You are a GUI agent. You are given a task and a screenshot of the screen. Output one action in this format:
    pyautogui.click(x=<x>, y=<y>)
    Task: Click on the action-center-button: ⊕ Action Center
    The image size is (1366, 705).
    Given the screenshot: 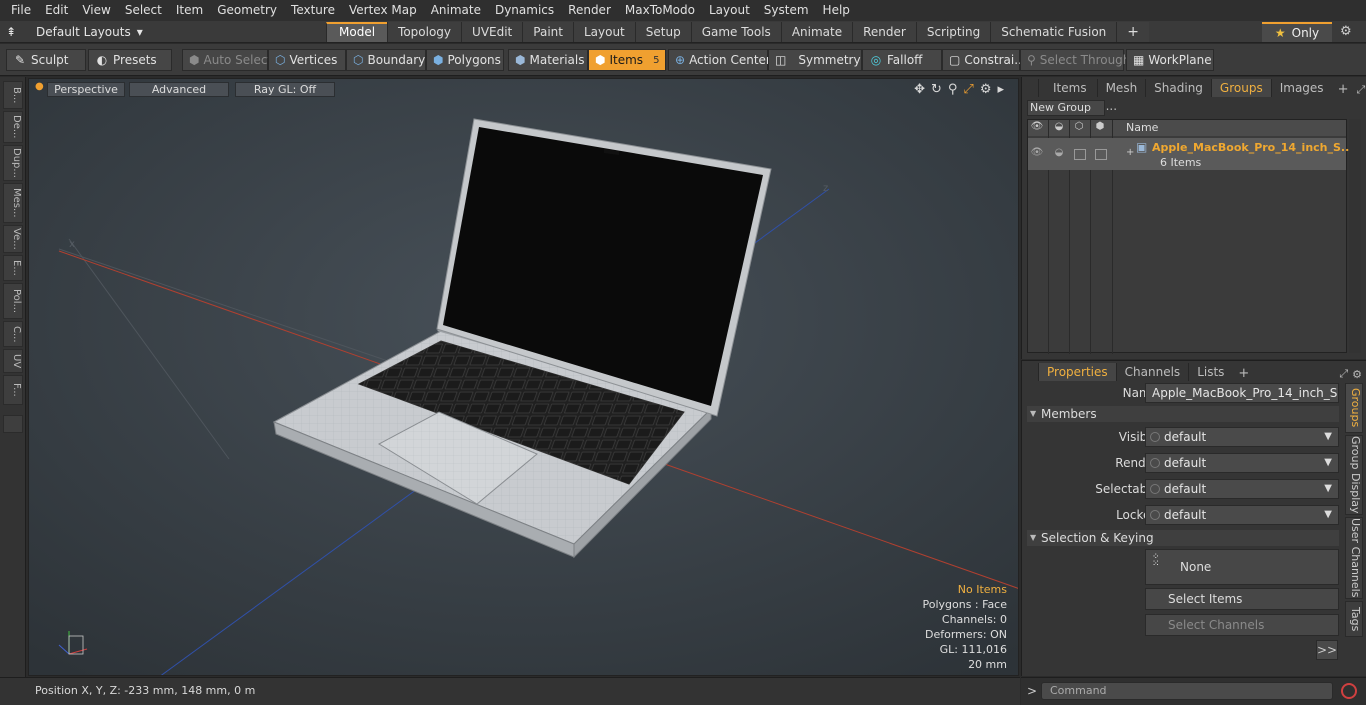 What is the action you would take?
    pyautogui.click(x=719, y=60)
    